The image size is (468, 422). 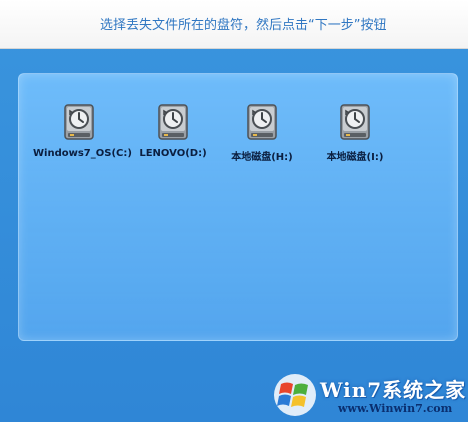 I want to click on header-bar: 选择丢失文件所在的盘符，然后点击“下一步”按钮, so click(x=234, y=24).